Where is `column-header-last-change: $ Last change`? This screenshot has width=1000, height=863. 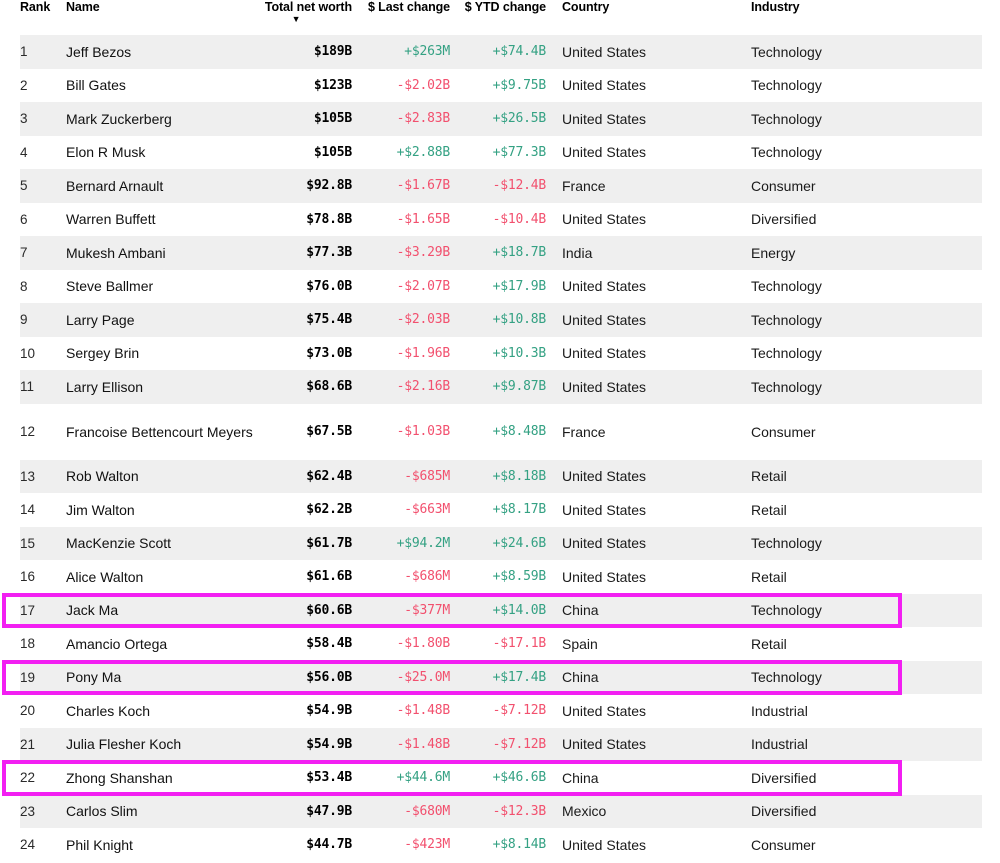
column-header-last-change: $ Last change is located at coordinates (401, 17).